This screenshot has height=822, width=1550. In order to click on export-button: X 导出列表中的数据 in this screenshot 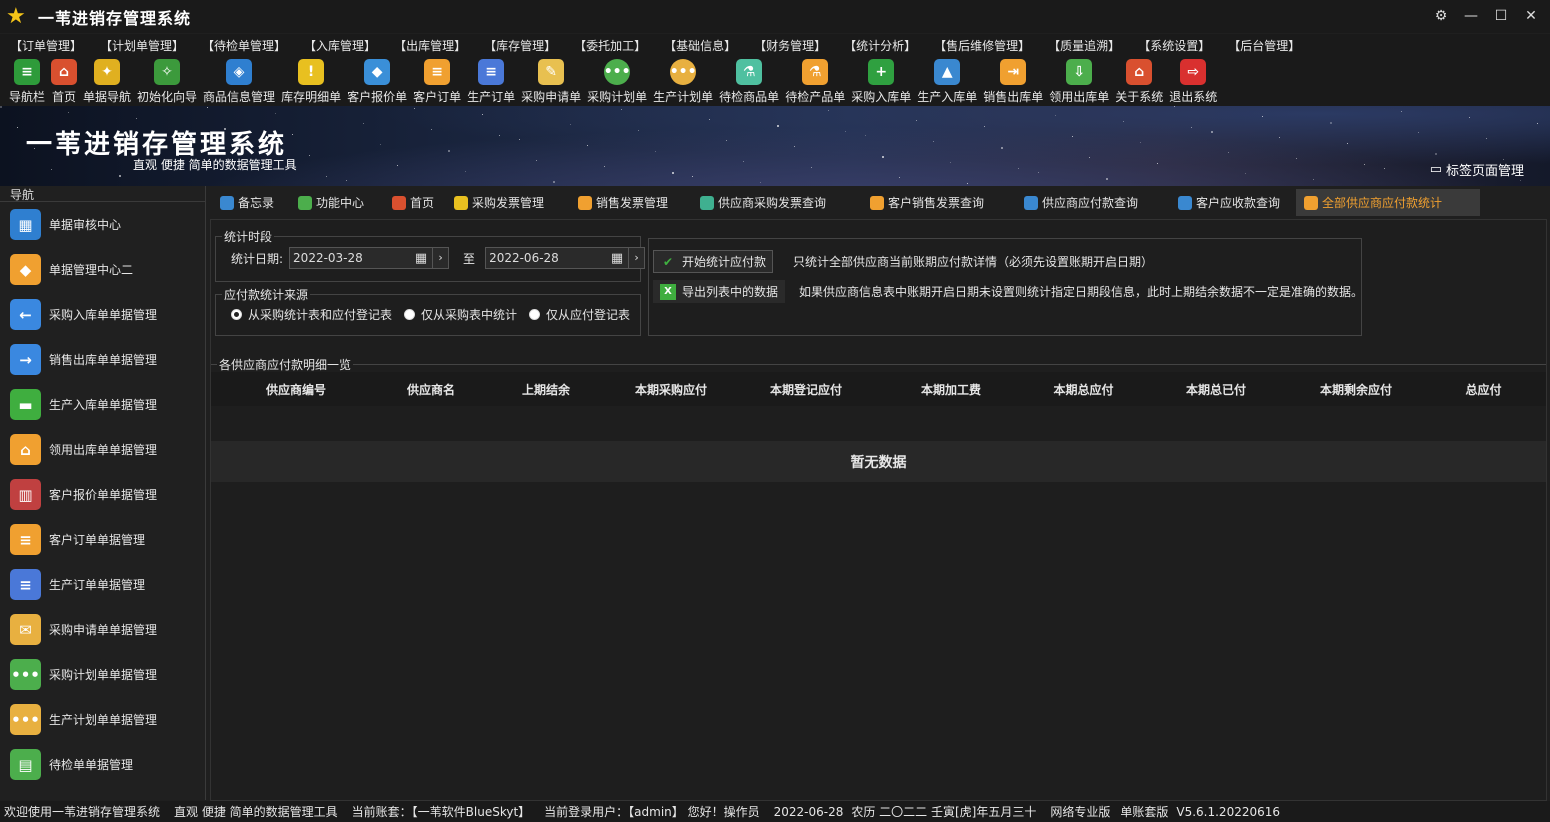, I will do `click(719, 291)`.